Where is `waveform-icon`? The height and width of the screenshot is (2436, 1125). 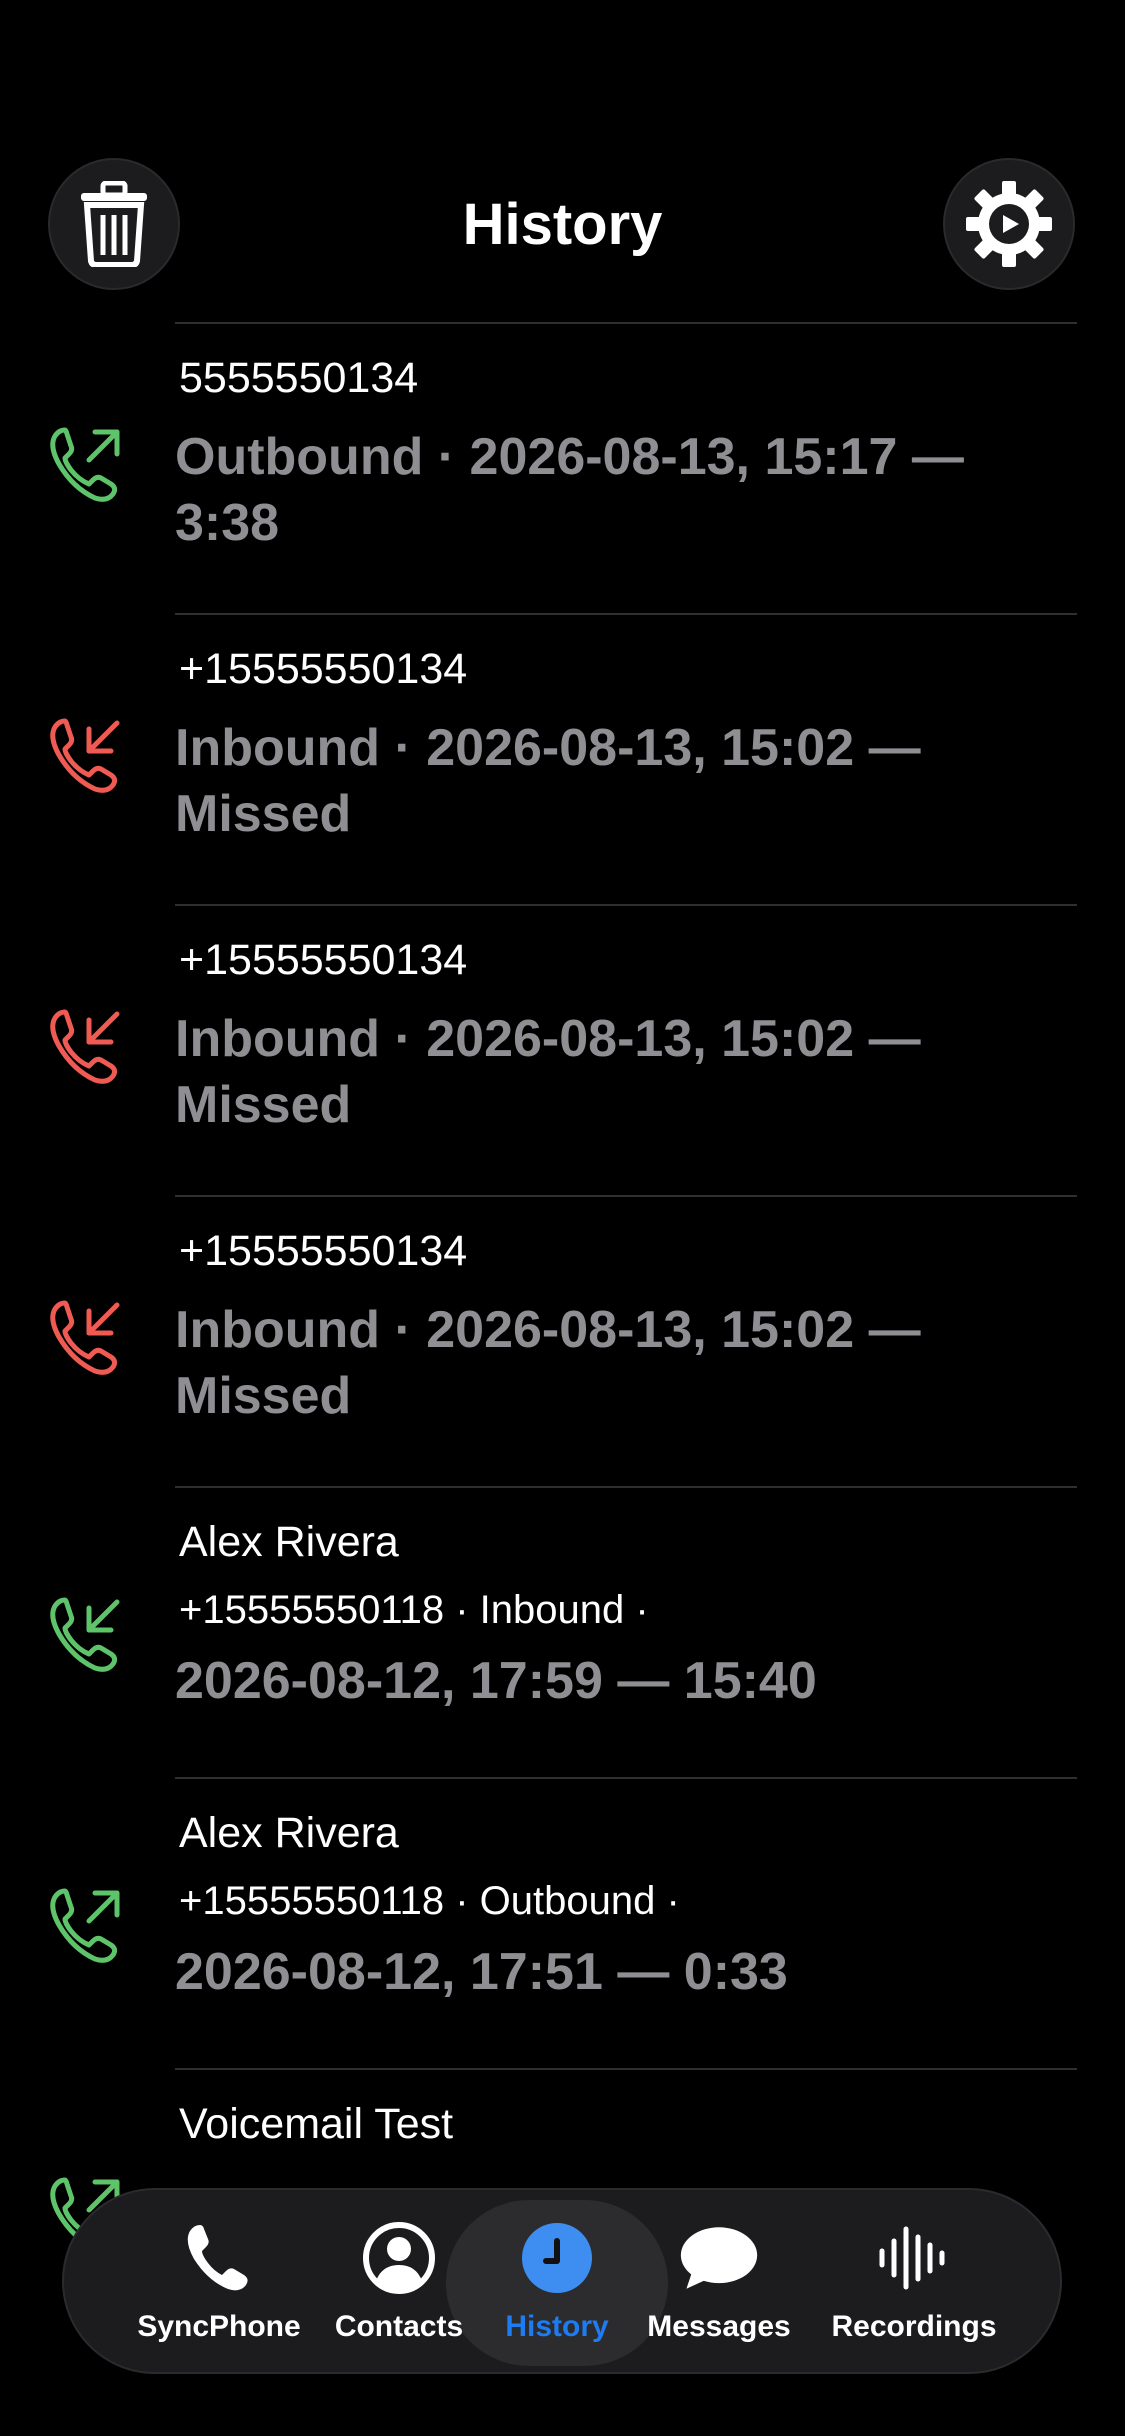
waveform-icon is located at coordinates (912, 2258).